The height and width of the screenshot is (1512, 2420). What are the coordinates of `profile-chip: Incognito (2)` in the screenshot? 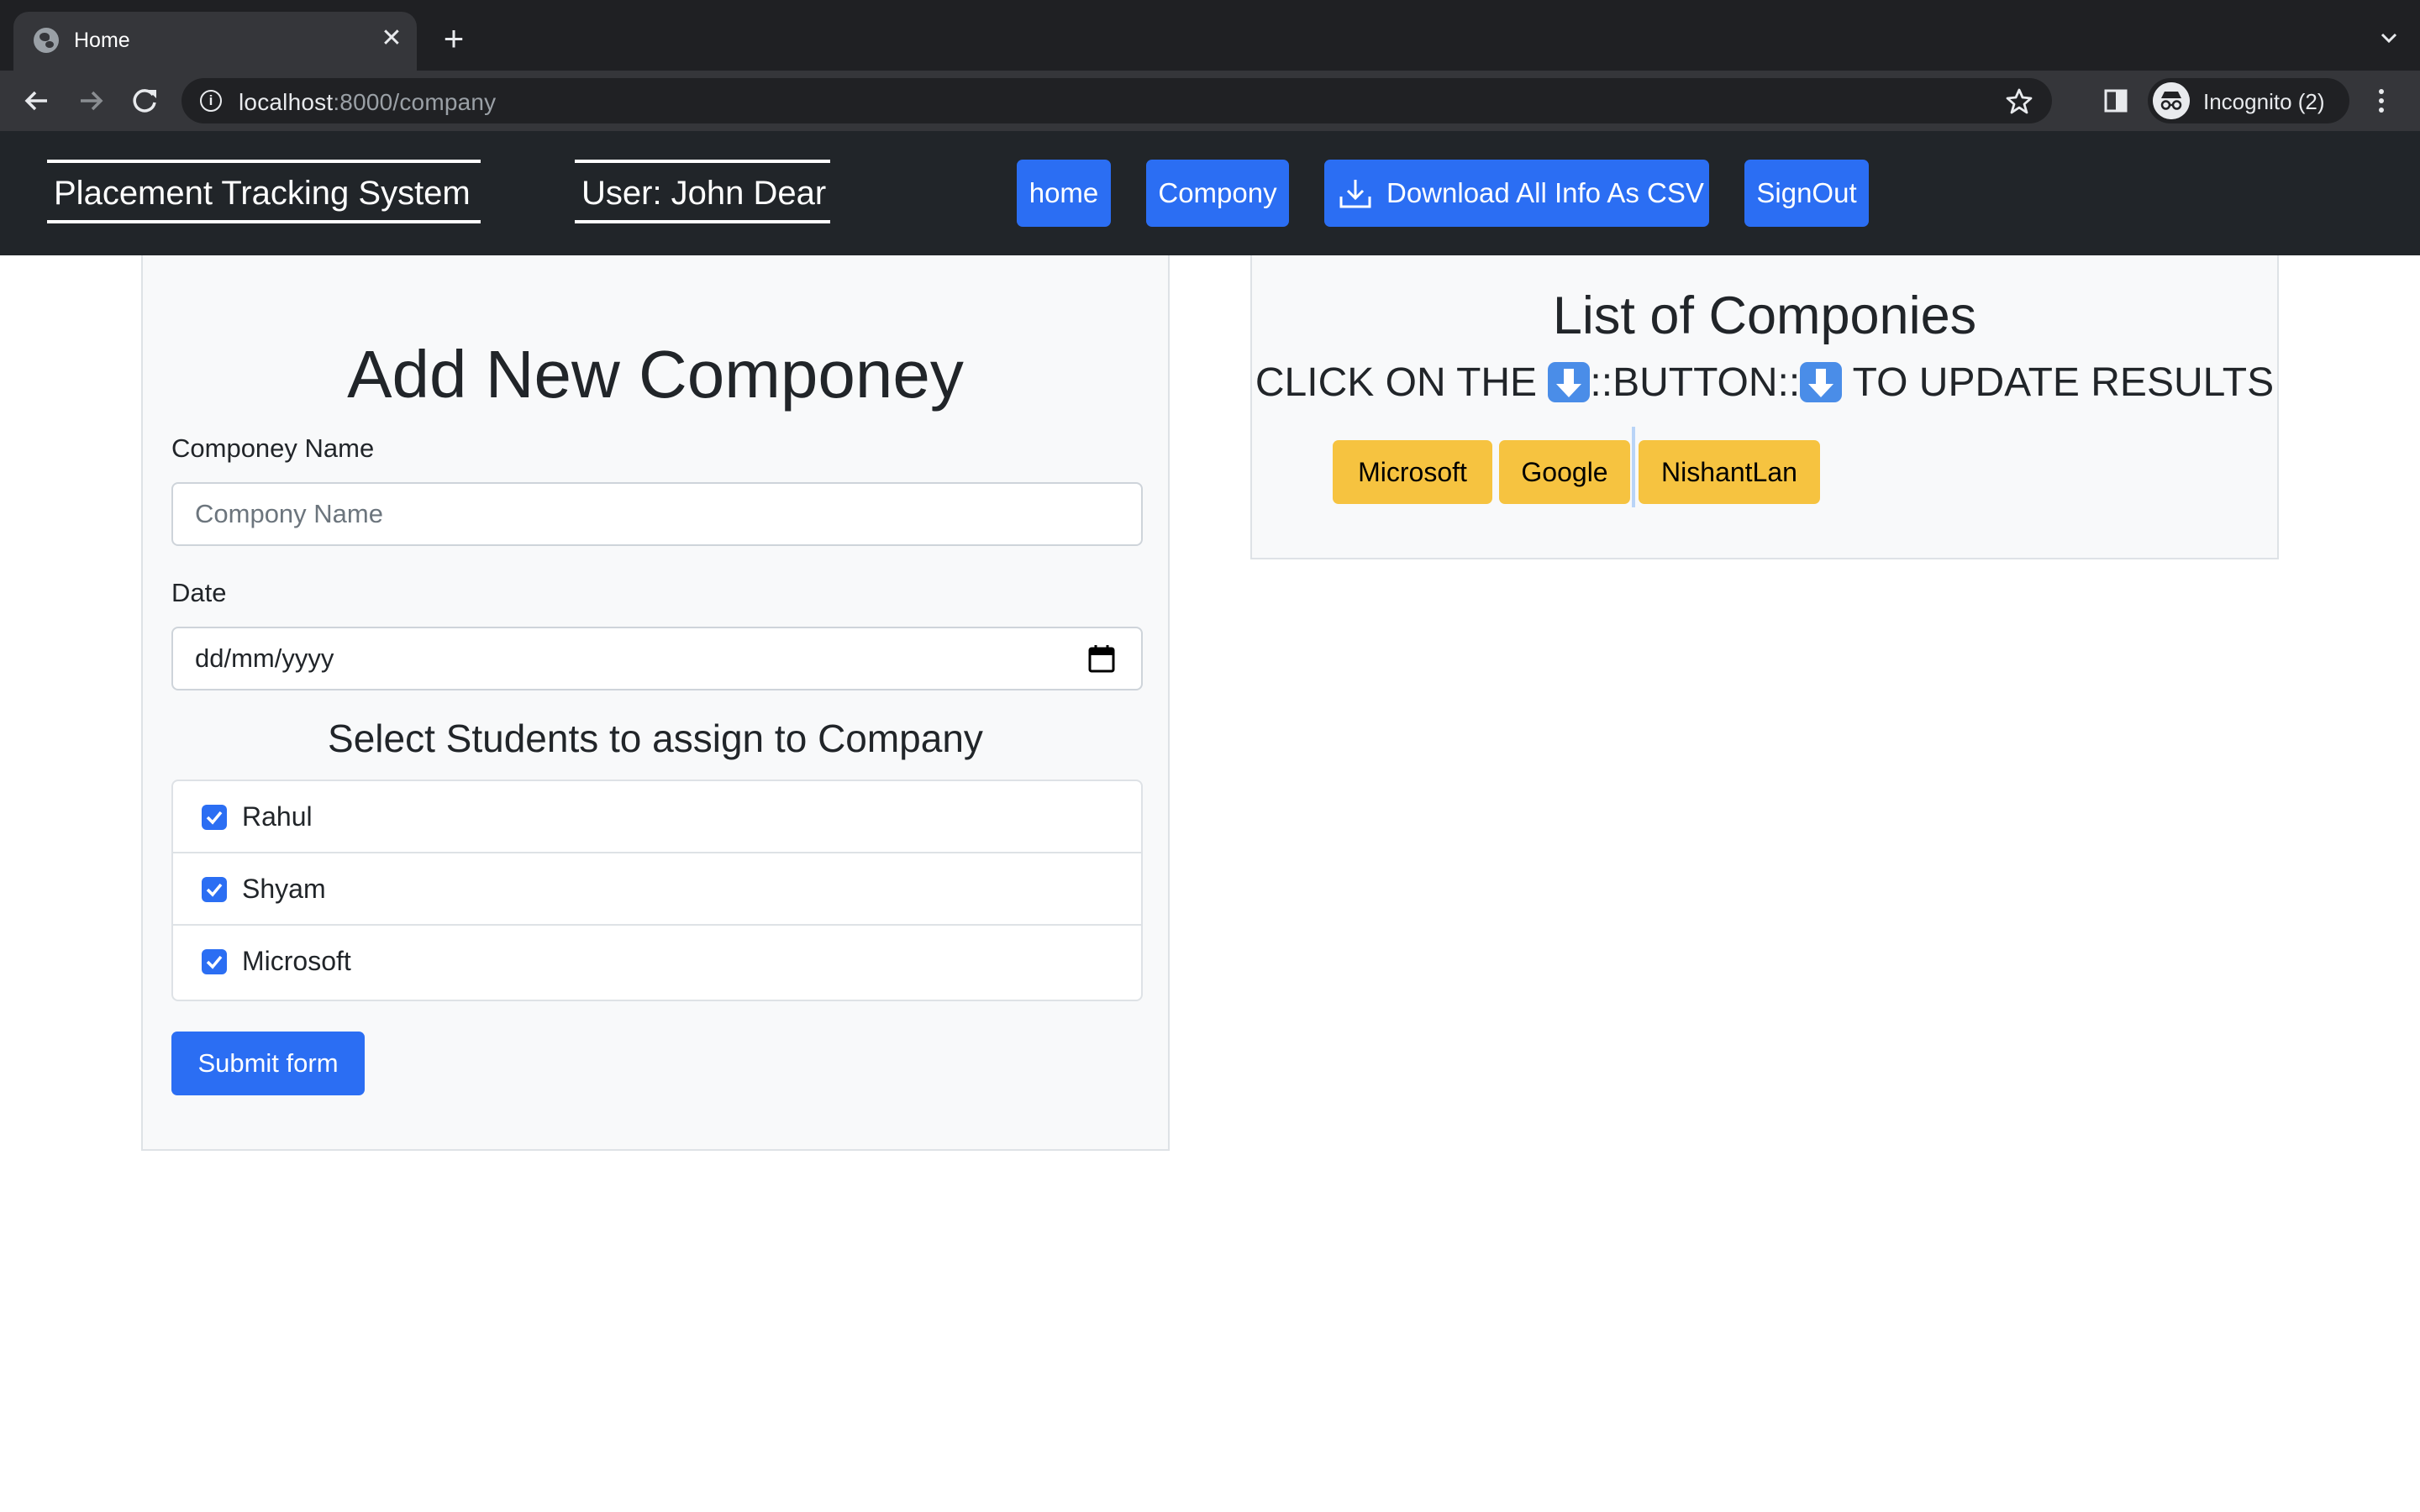 It's located at (2248, 100).